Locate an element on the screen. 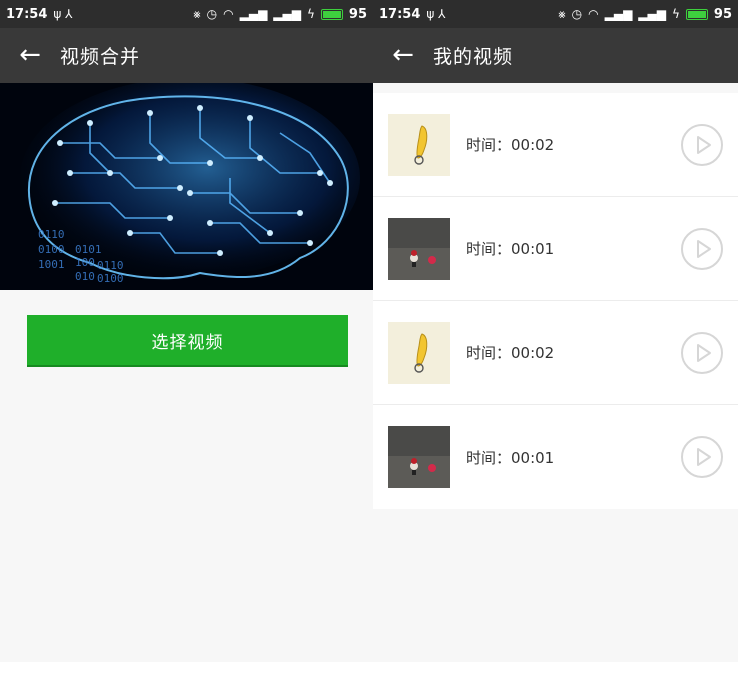  page-title: 我的视频 is located at coordinates (473, 57).